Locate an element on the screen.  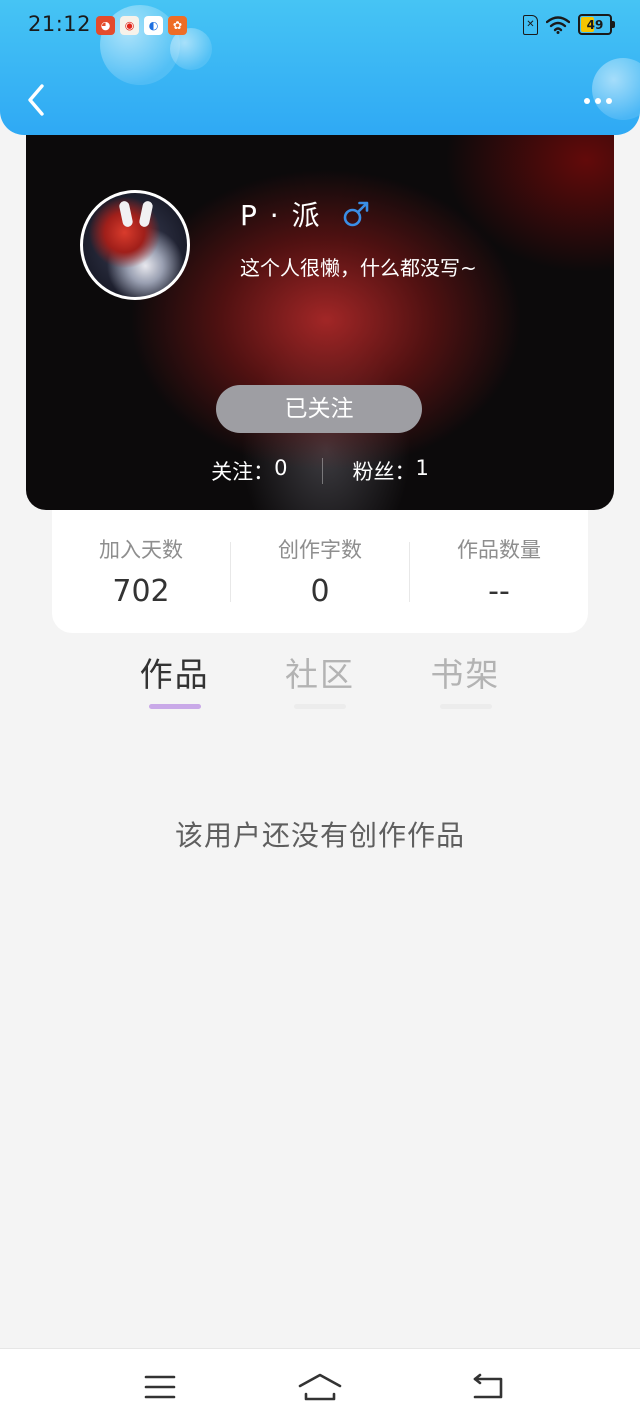
no-sim-icon: ✕ is located at coordinates (530, 24).